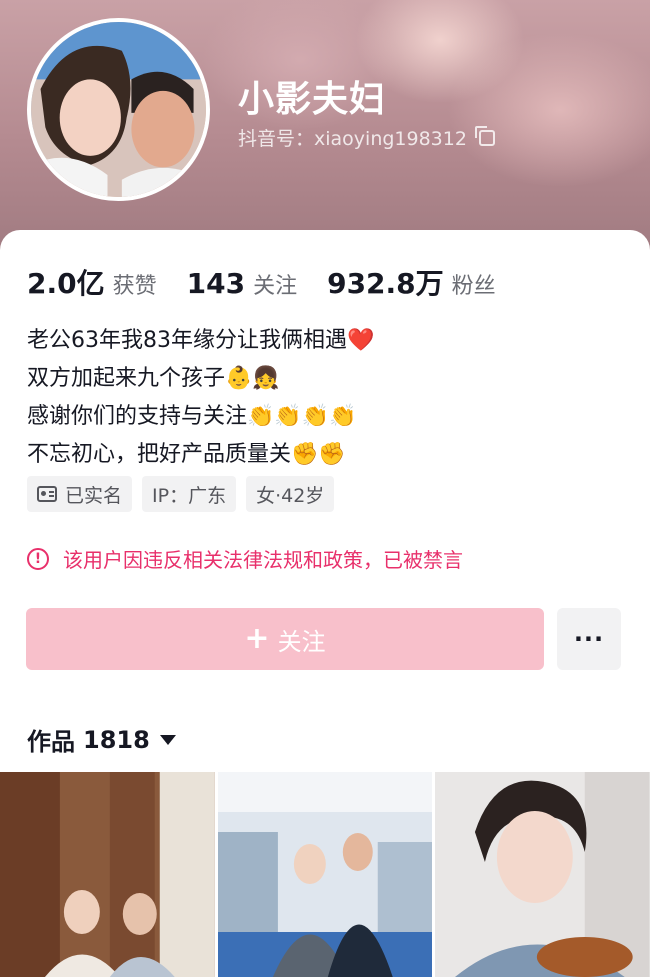 Image resolution: width=650 pixels, height=977 pixels. Describe the element at coordinates (263, 560) in the screenshot. I see `ban-notice-text: 该用户因违反相关法律法规和政策，已被禁言` at that location.